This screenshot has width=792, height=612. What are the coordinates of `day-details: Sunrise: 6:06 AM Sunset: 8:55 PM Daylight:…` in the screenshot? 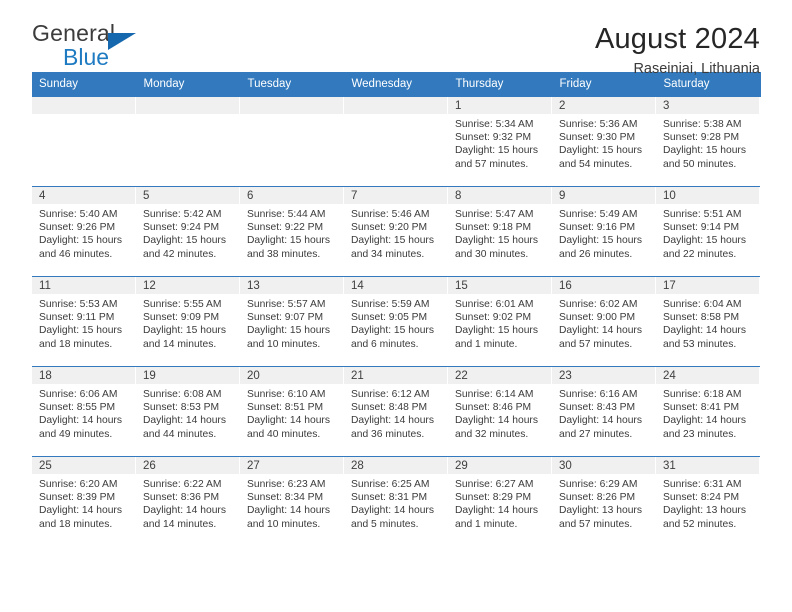 It's located at (83, 412).